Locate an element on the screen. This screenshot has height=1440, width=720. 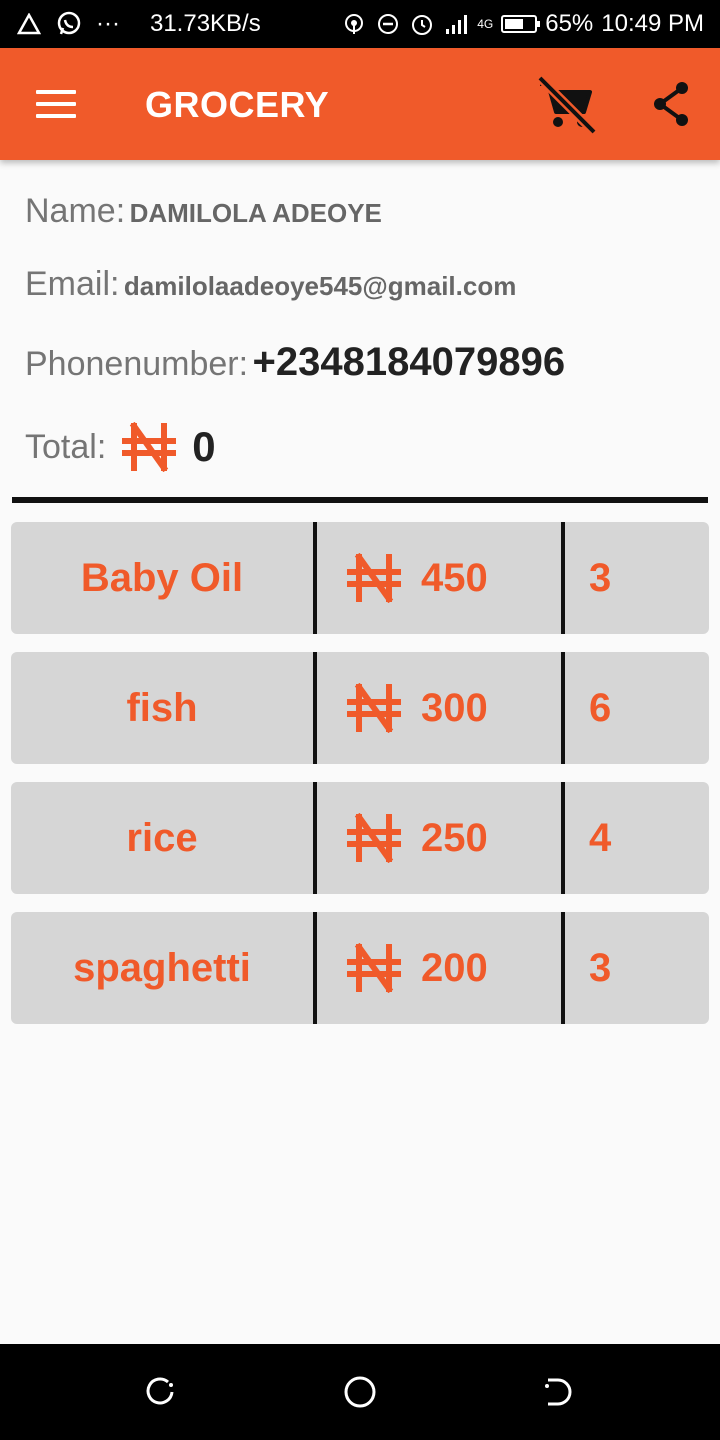
navigation-bar is located at coordinates (360, 1392).